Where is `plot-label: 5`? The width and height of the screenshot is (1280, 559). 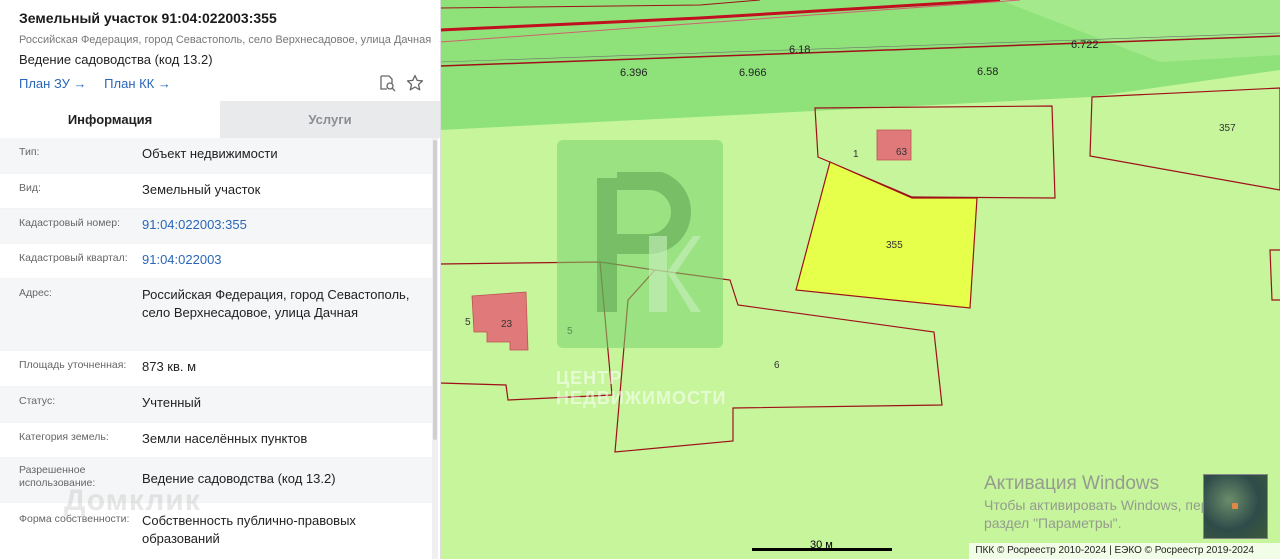 plot-label: 5 is located at coordinates (468, 322).